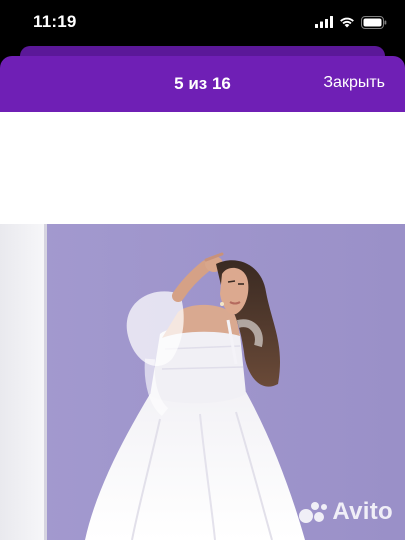 This screenshot has height=540, width=405. What do you see at coordinates (202, 84) in the screenshot?
I see `viewer-header: 5 из 16 Закрыть` at bounding box center [202, 84].